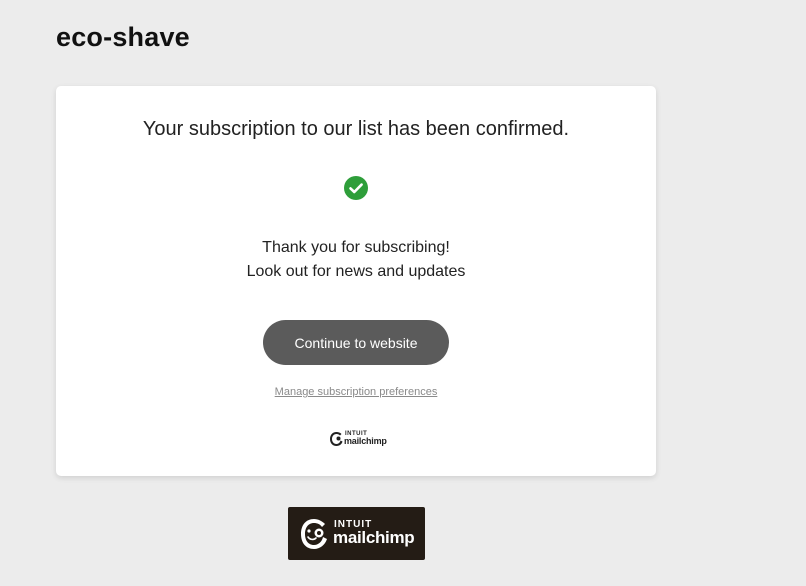 Image resolution: width=806 pixels, height=586 pixels. Describe the element at coordinates (374, 537) in the screenshot. I see `badge-mailchimp-text: mailchimp` at that location.